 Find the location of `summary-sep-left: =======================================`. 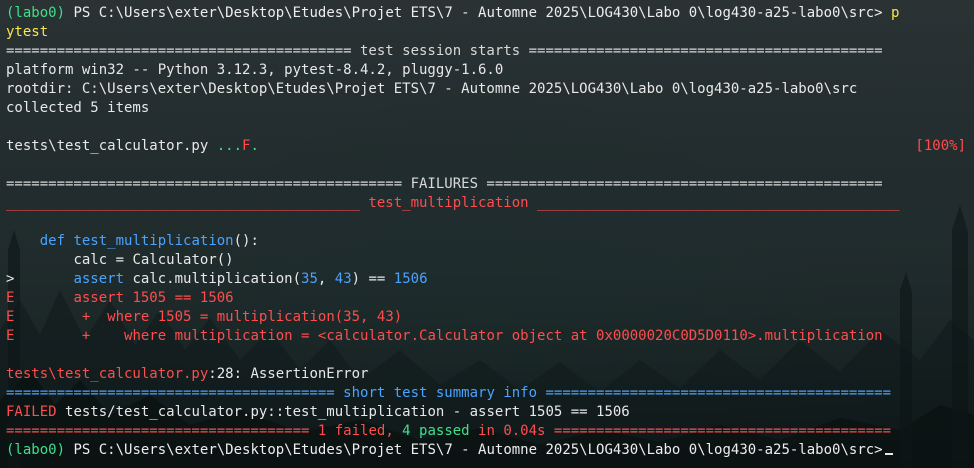

summary-sep-left: ======================================= is located at coordinates (175, 393).